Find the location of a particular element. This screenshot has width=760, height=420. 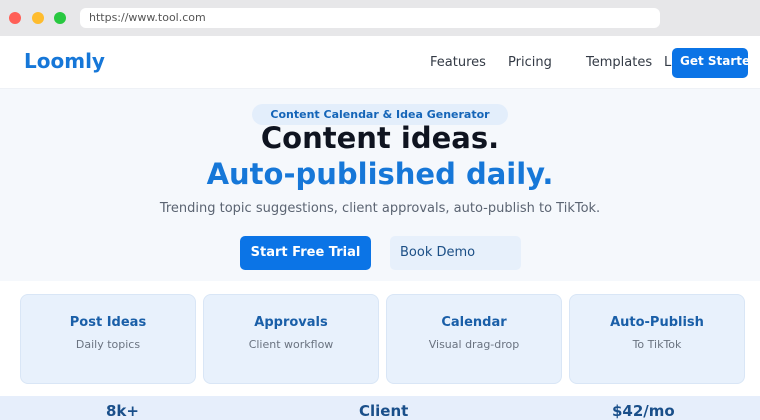

feature-card-desc: Client workflow is located at coordinates (291, 344).